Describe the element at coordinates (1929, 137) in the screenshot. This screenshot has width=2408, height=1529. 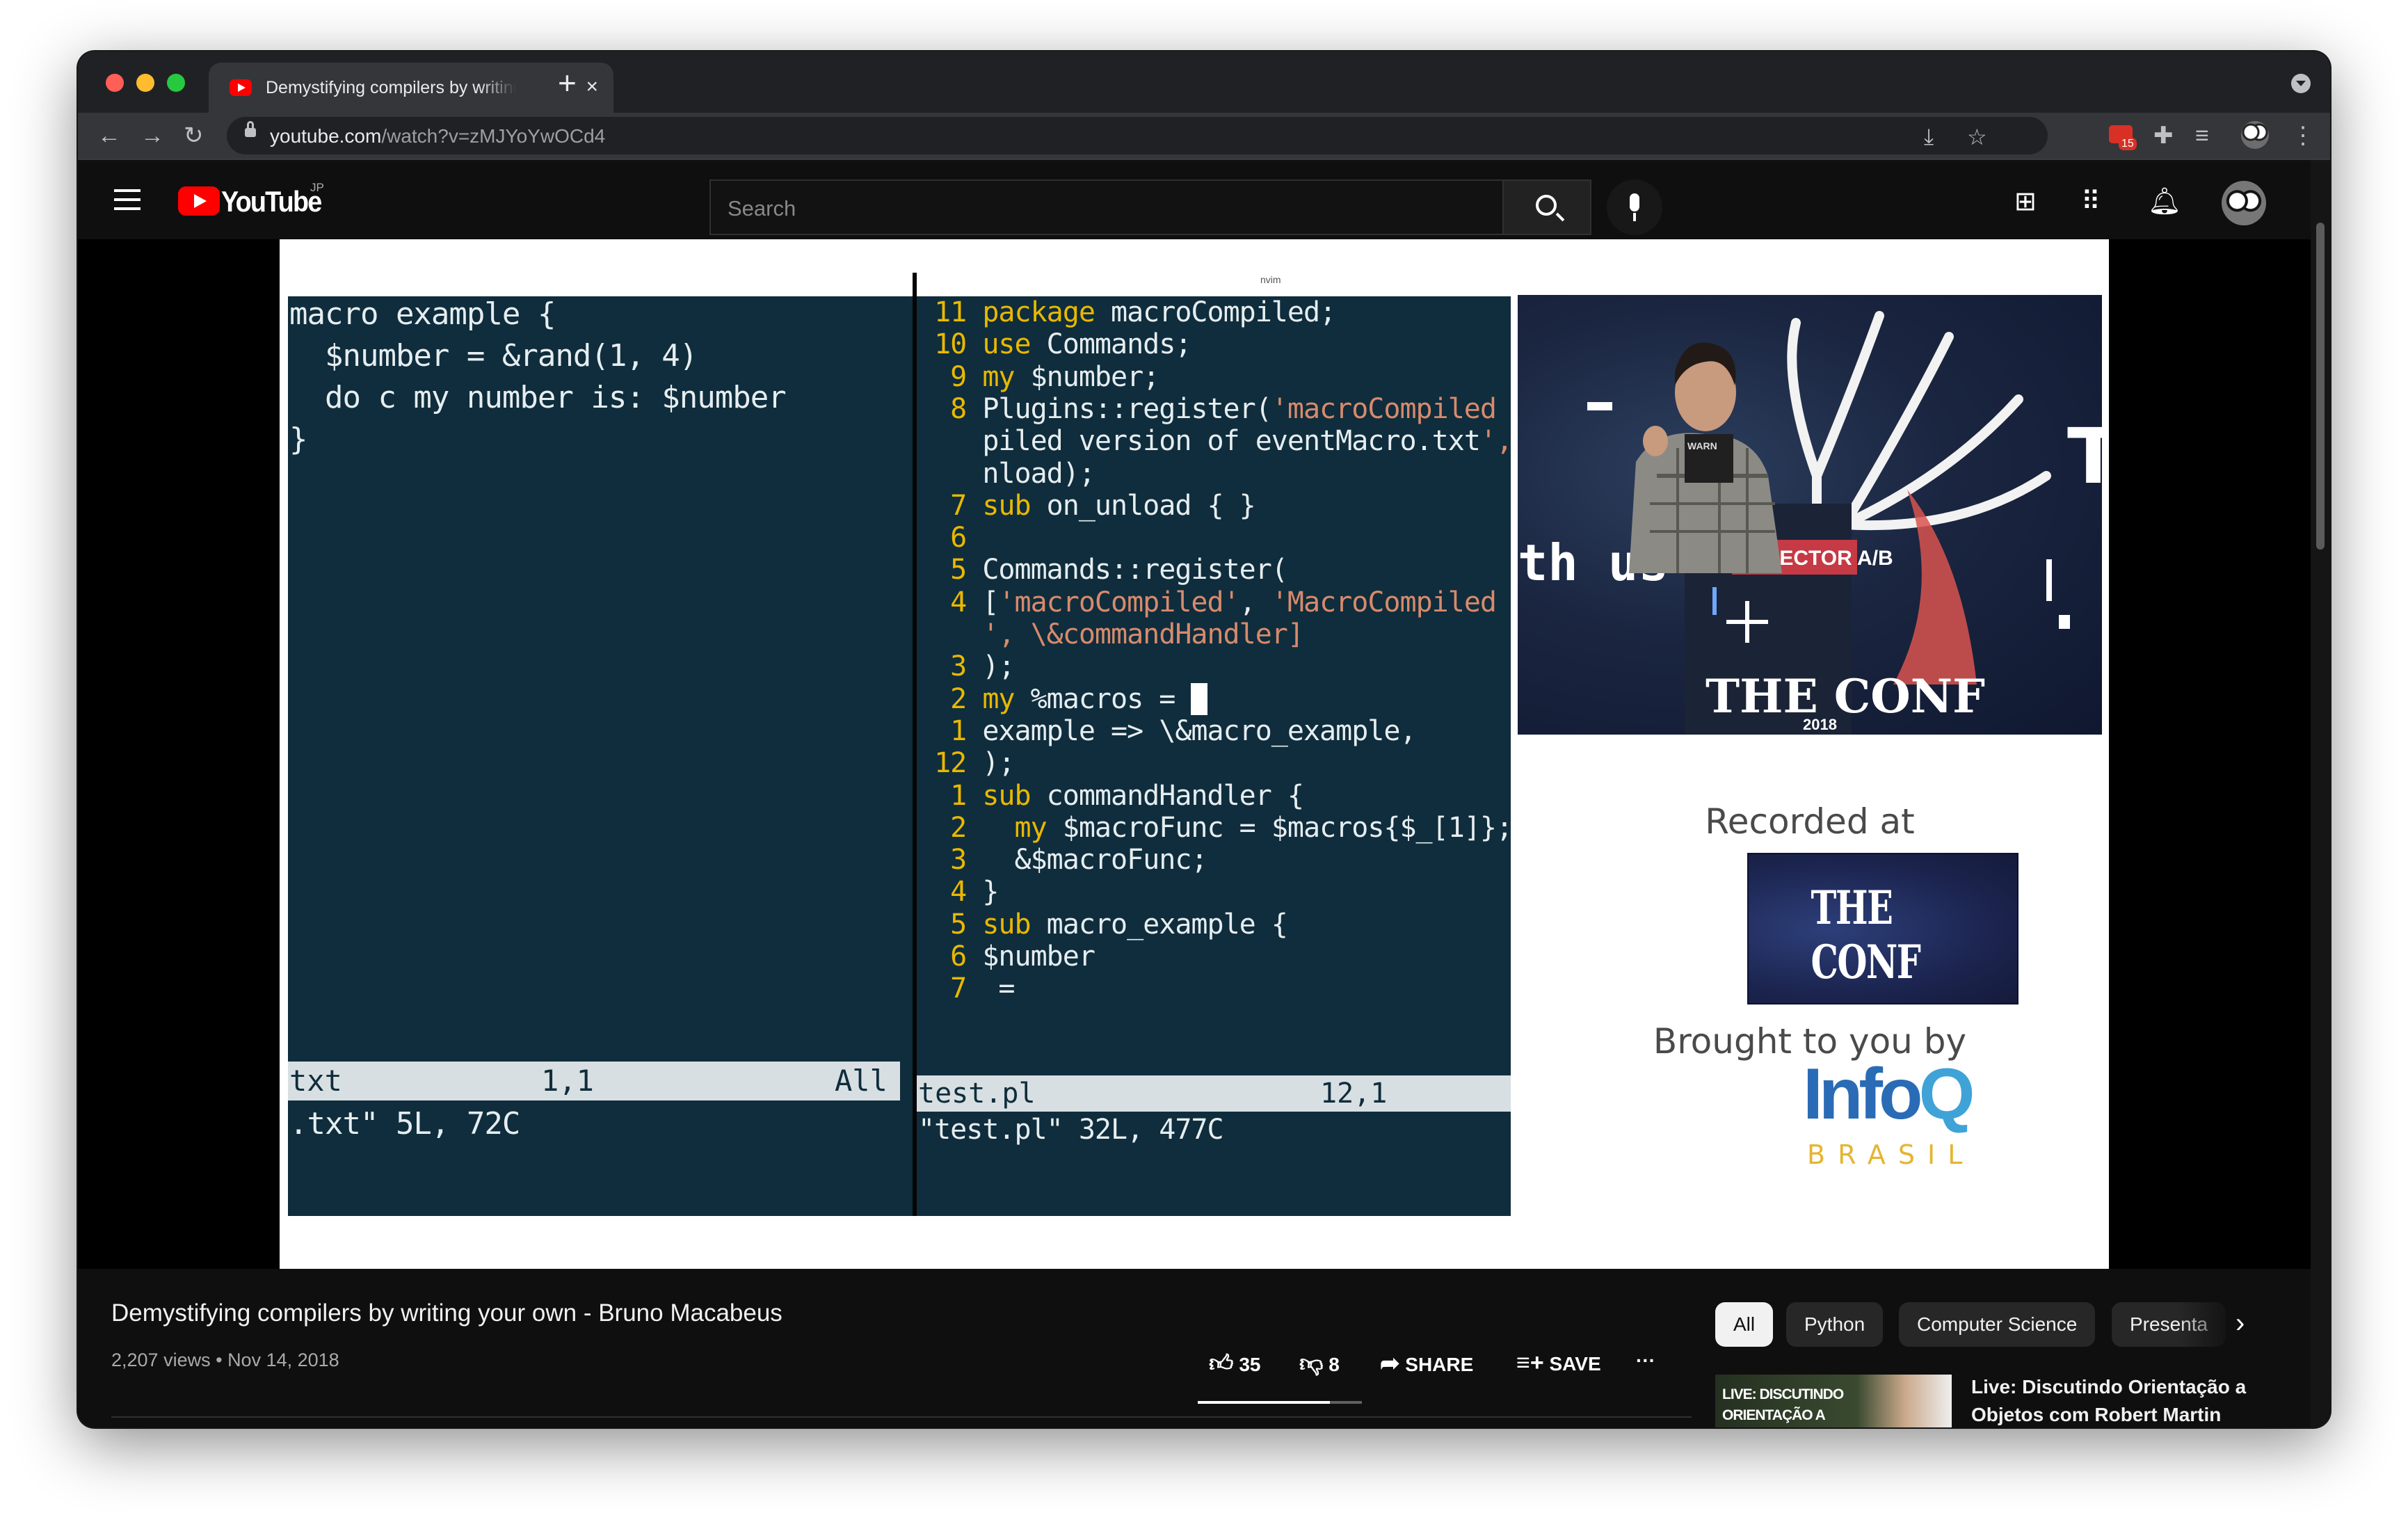
I see `install-app-icon: ⤓` at that location.